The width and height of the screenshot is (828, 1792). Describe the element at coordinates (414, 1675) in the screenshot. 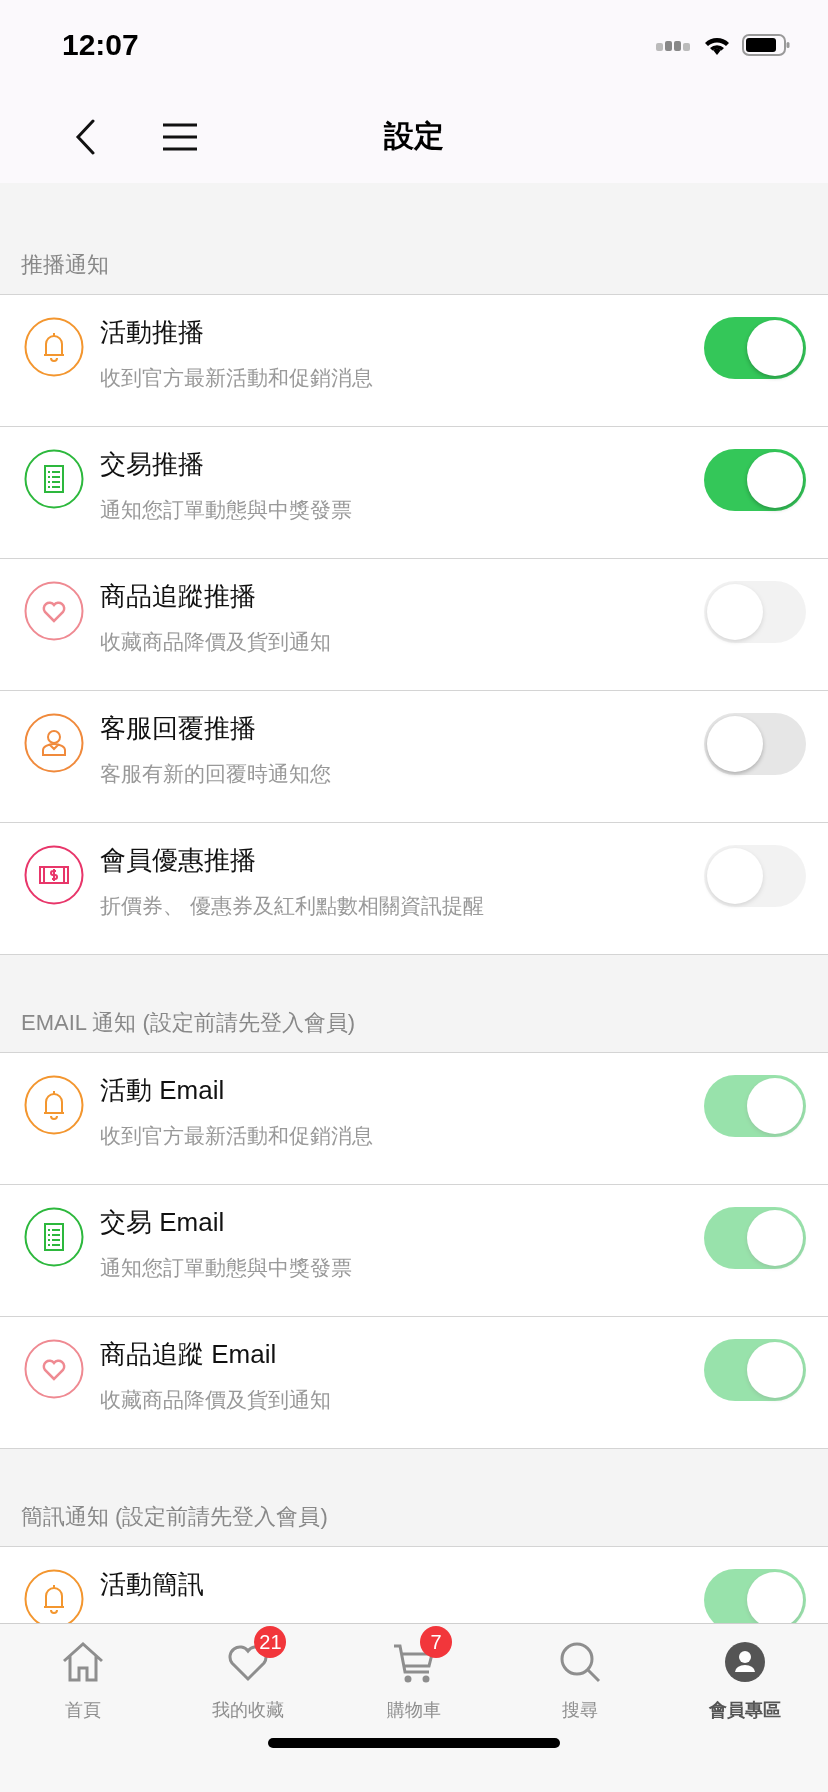

I see `tab-item: 7 購物車` at that location.